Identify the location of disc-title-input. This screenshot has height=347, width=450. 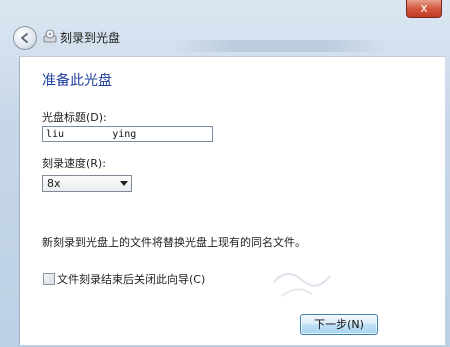
(127, 134).